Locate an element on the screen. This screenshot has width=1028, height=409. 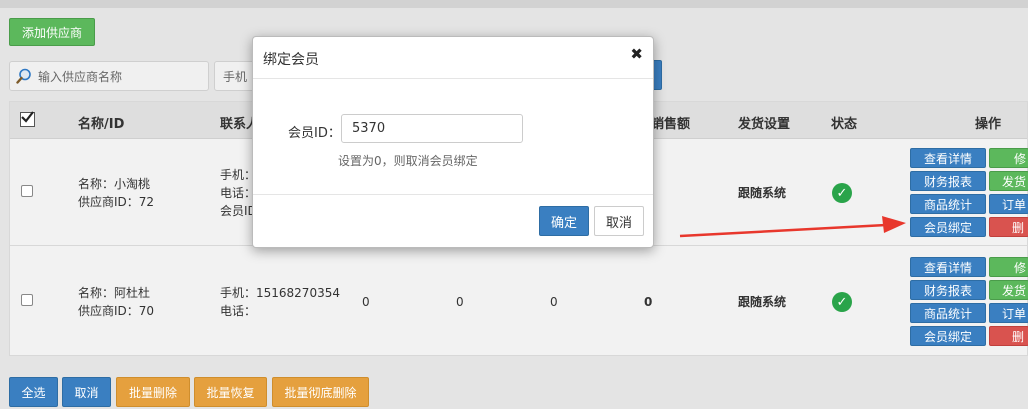
supplier-name: 名称：小淘桃 is located at coordinates (114, 184).